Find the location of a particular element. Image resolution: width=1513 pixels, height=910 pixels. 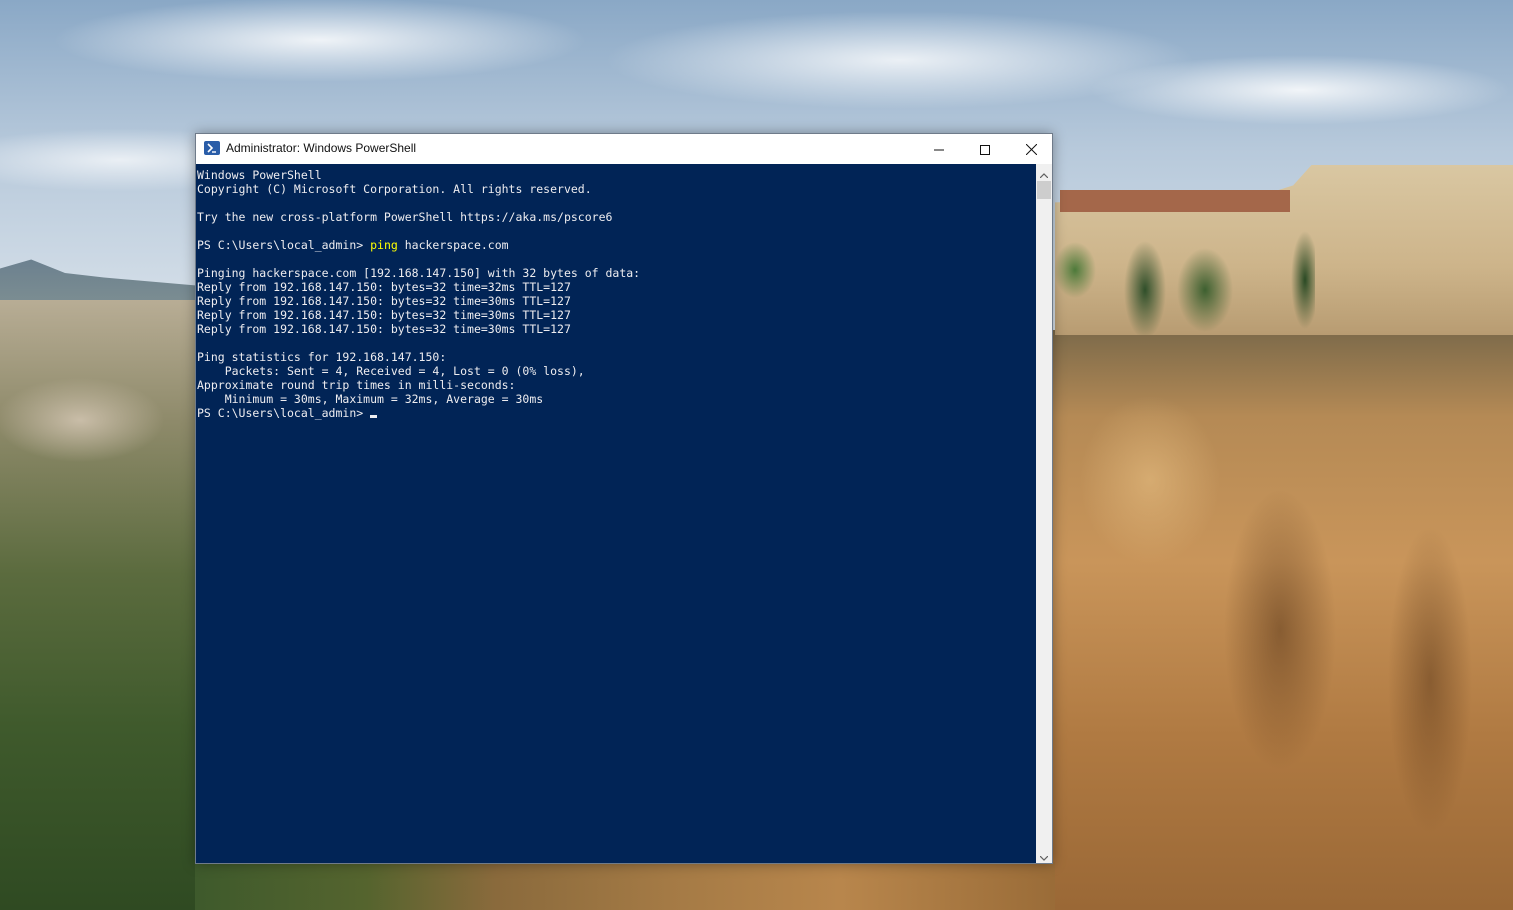

scroll-up-button is located at coordinates (1044, 172).